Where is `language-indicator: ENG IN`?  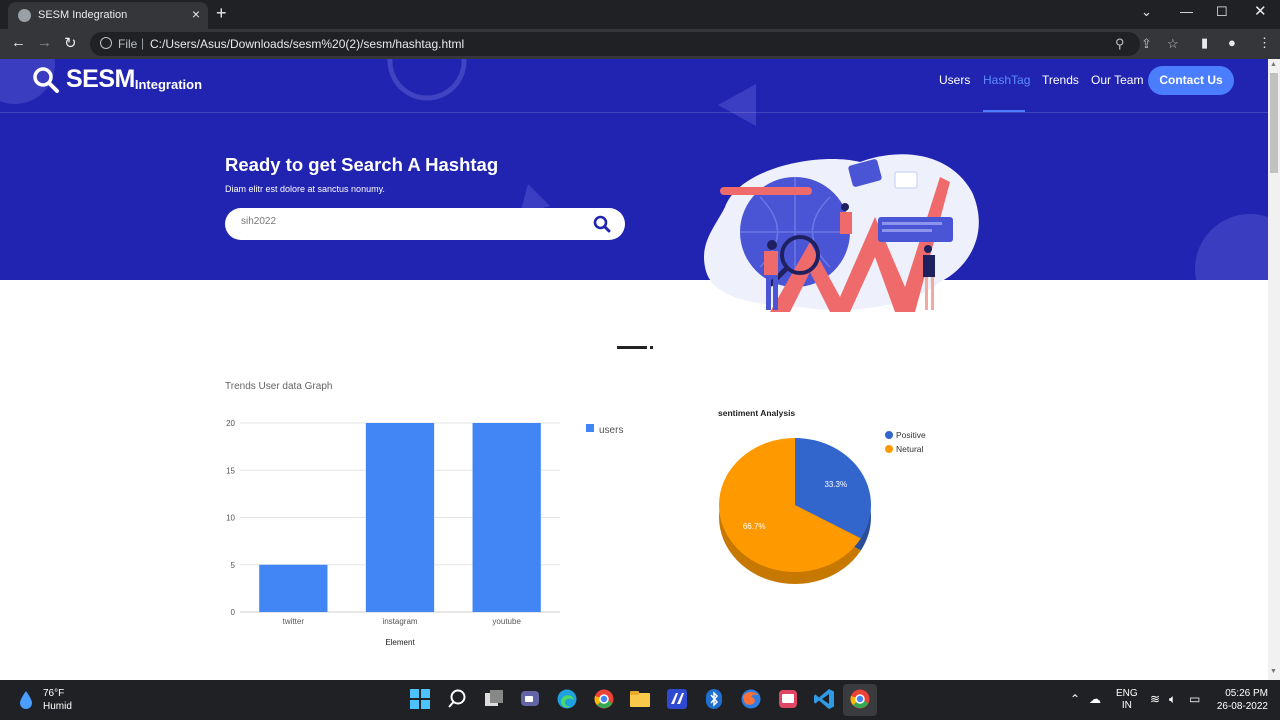
language-indicator: ENG IN is located at coordinates (1127, 700).